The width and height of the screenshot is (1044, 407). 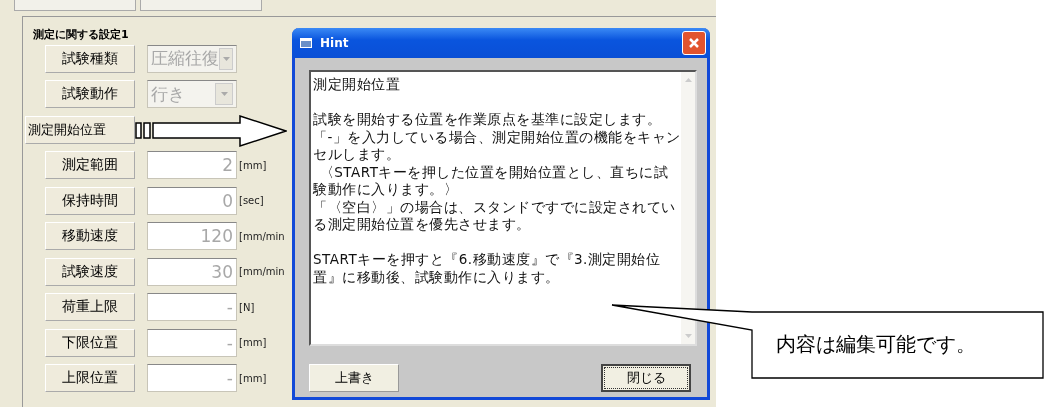 I want to click on window-icon, so click(x=306, y=43).